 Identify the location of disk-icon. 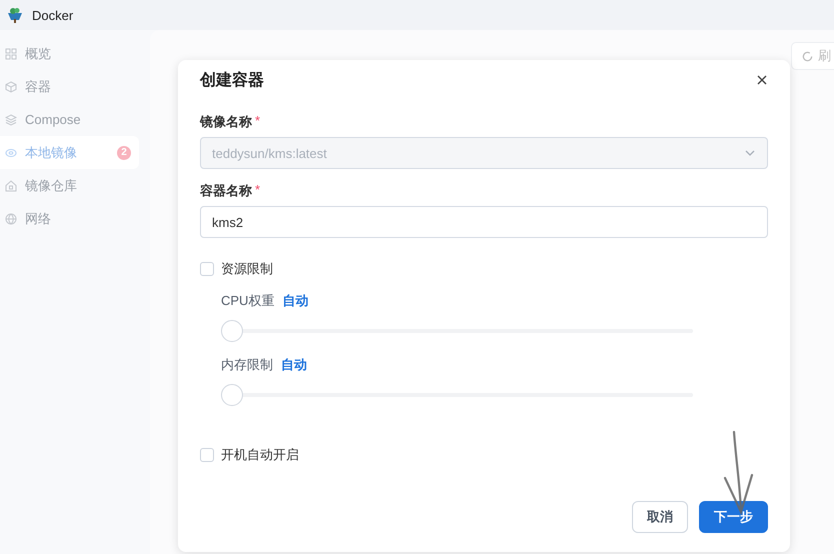
(11, 152).